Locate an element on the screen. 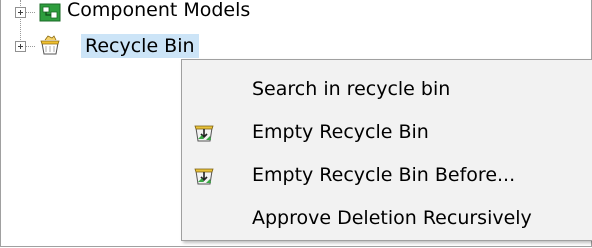 Image resolution: width=592 pixels, height=248 pixels. menu-item-empty-recycle-bin: Empty Recycle Bin is located at coordinates (387, 132).